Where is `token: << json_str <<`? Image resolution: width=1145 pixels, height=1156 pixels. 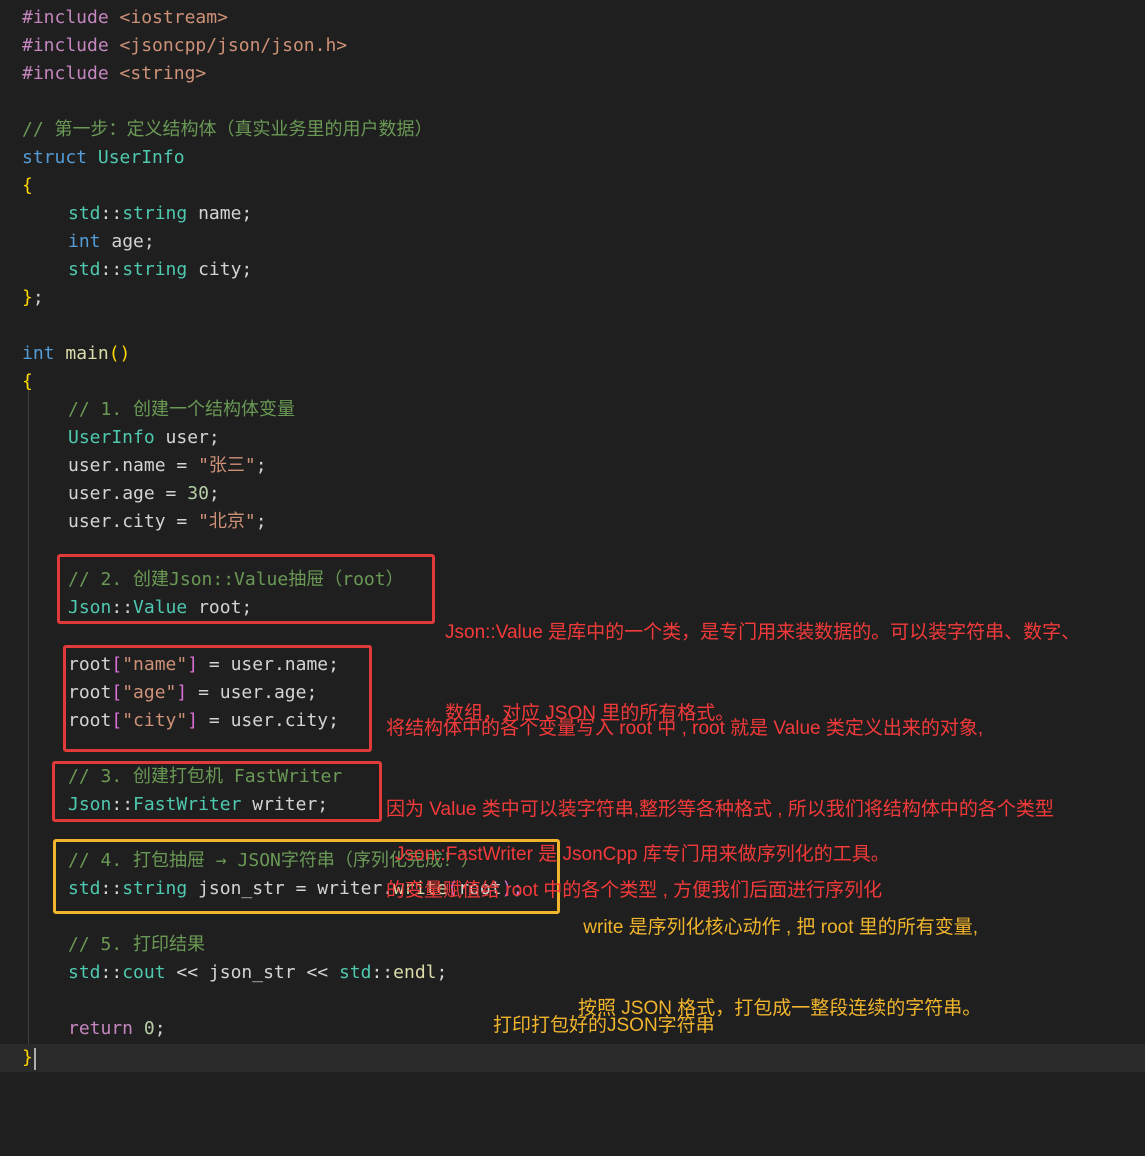
token: << json_str << is located at coordinates (252, 972).